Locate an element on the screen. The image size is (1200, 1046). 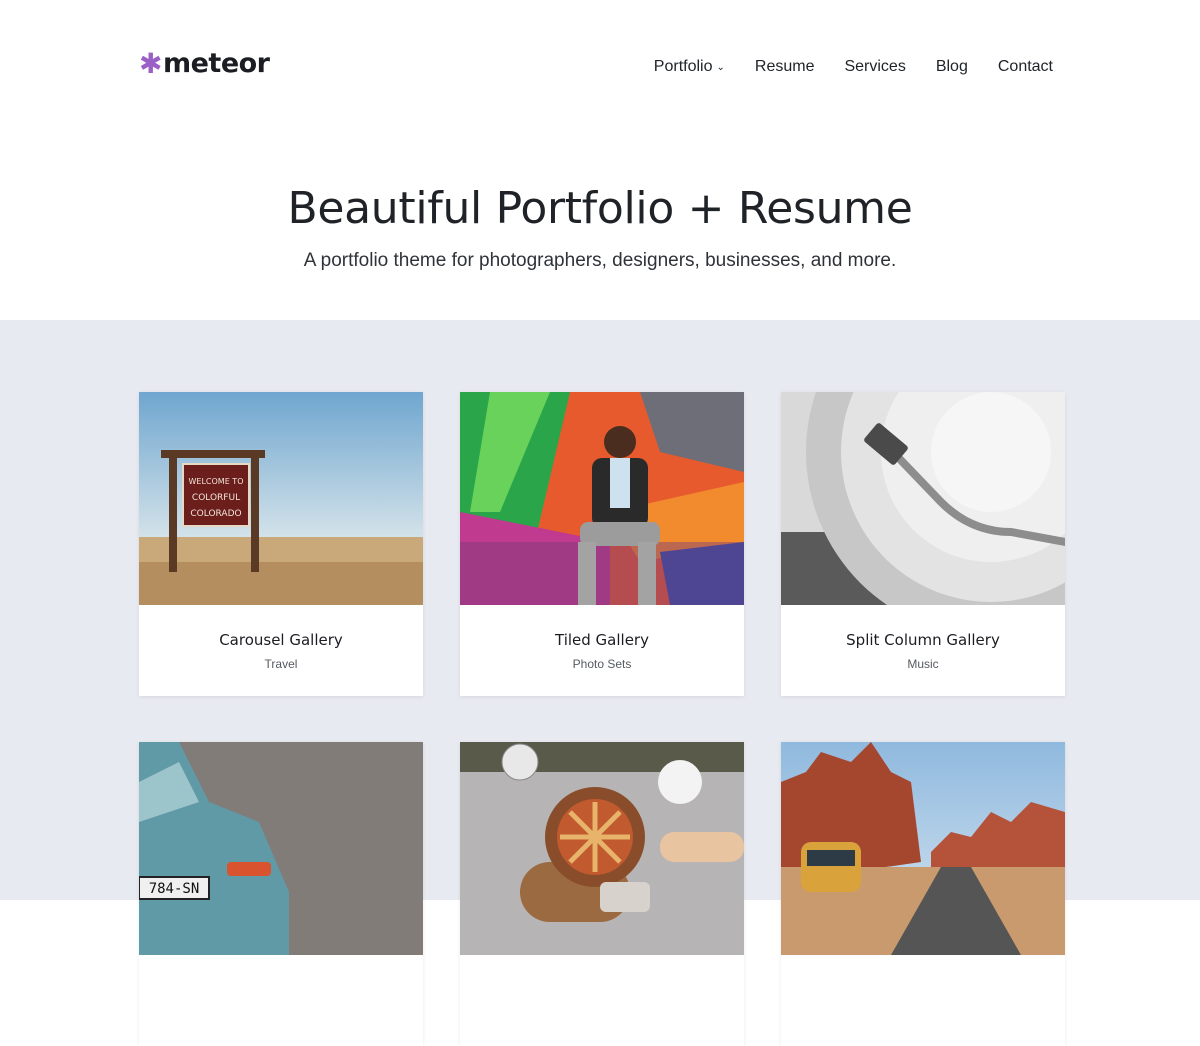
card-category: Travel is located at coordinates (281, 664).